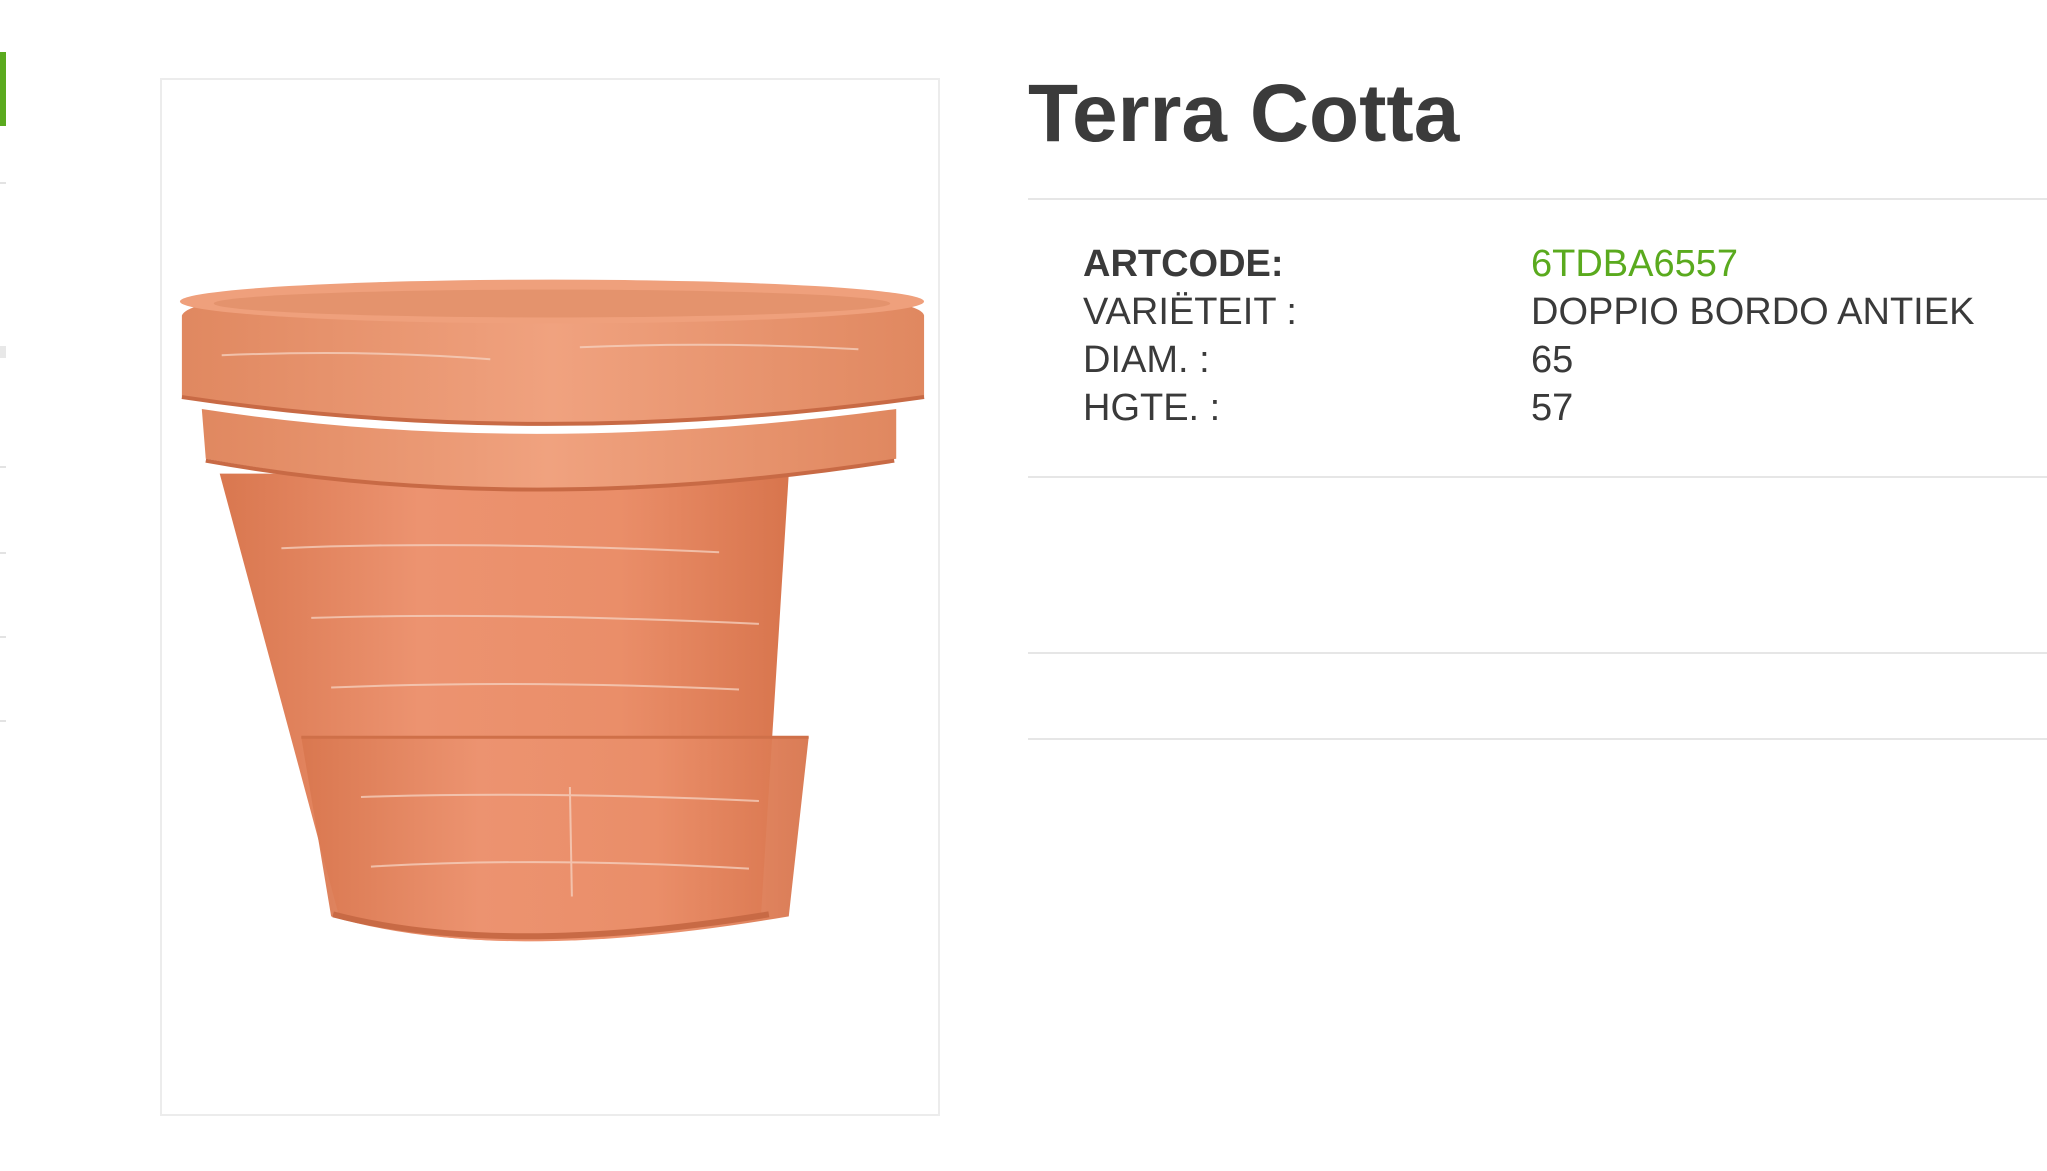  I want to click on spec-row-variety: VARIËTEIT : DOPPIO BORDO ANTIEK, so click(1528, 312).